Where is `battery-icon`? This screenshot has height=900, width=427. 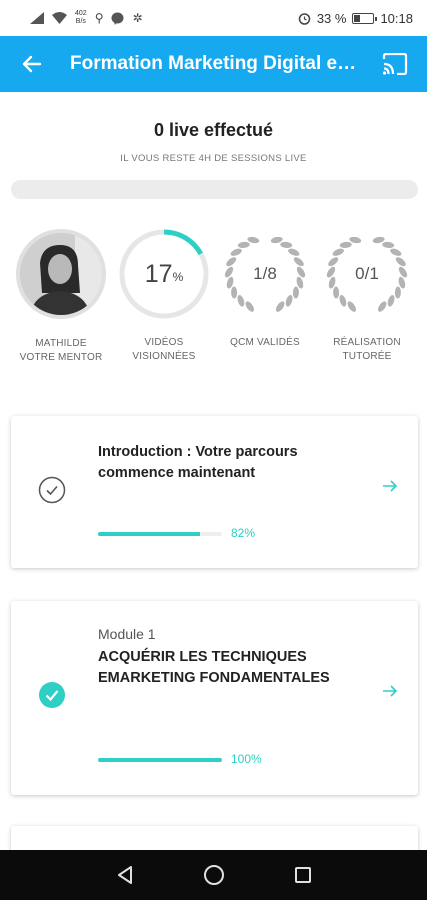 battery-icon is located at coordinates (365, 18).